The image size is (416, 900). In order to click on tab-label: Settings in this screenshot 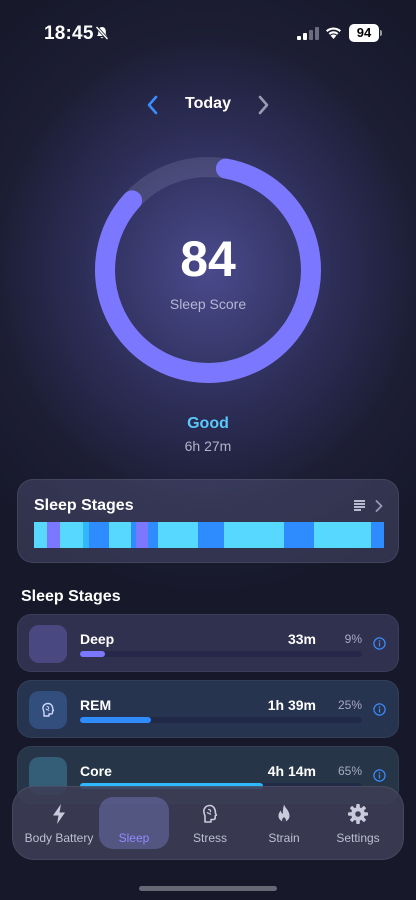, I will do `click(358, 838)`.